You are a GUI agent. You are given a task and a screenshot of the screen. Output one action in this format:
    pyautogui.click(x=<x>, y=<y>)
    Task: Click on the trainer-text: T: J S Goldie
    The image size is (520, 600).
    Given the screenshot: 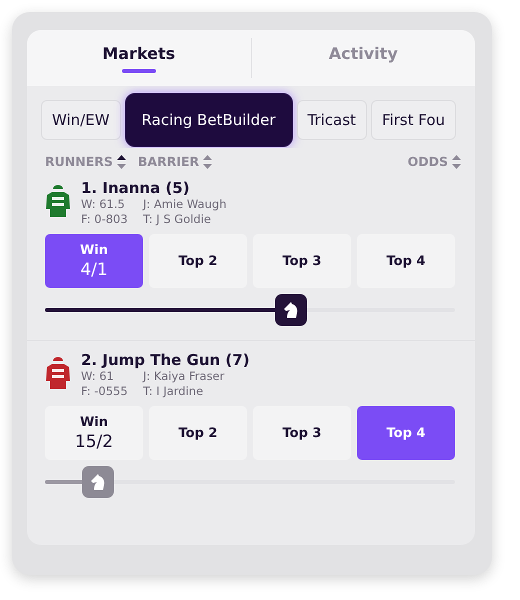 What is the action you would take?
    pyautogui.click(x=177, y=219)
    